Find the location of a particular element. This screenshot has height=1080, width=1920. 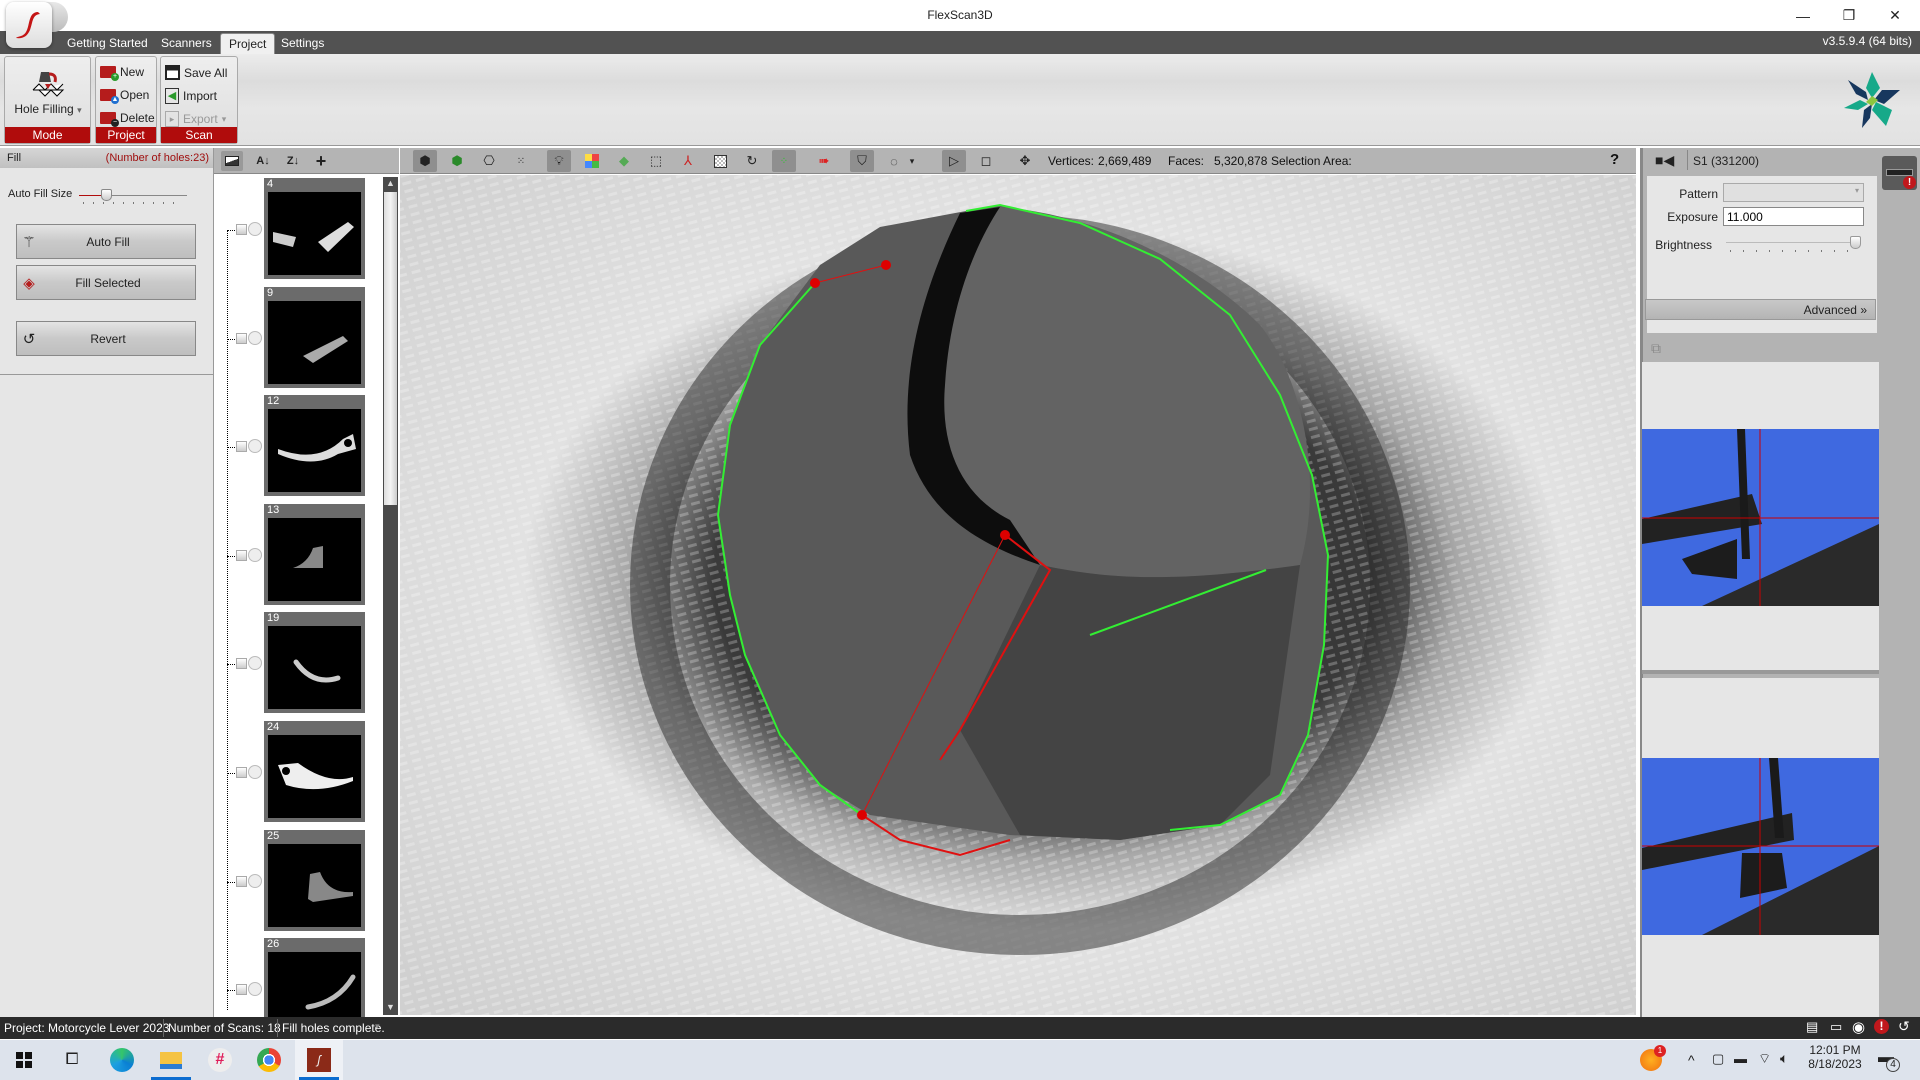

import-button: ◀ Import is located at coordinates (191, 96).